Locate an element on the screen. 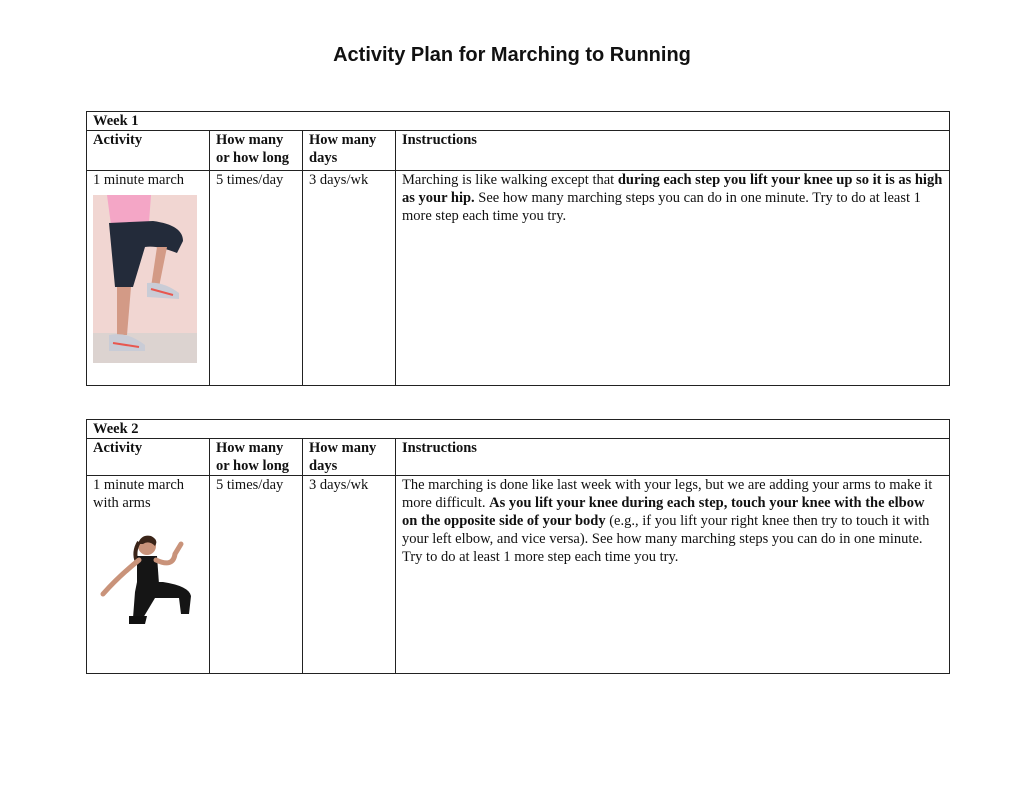 The width and height of the screenshot is (1024, 791). activity-name-line2: with arms is located at coordinates (122, 503).